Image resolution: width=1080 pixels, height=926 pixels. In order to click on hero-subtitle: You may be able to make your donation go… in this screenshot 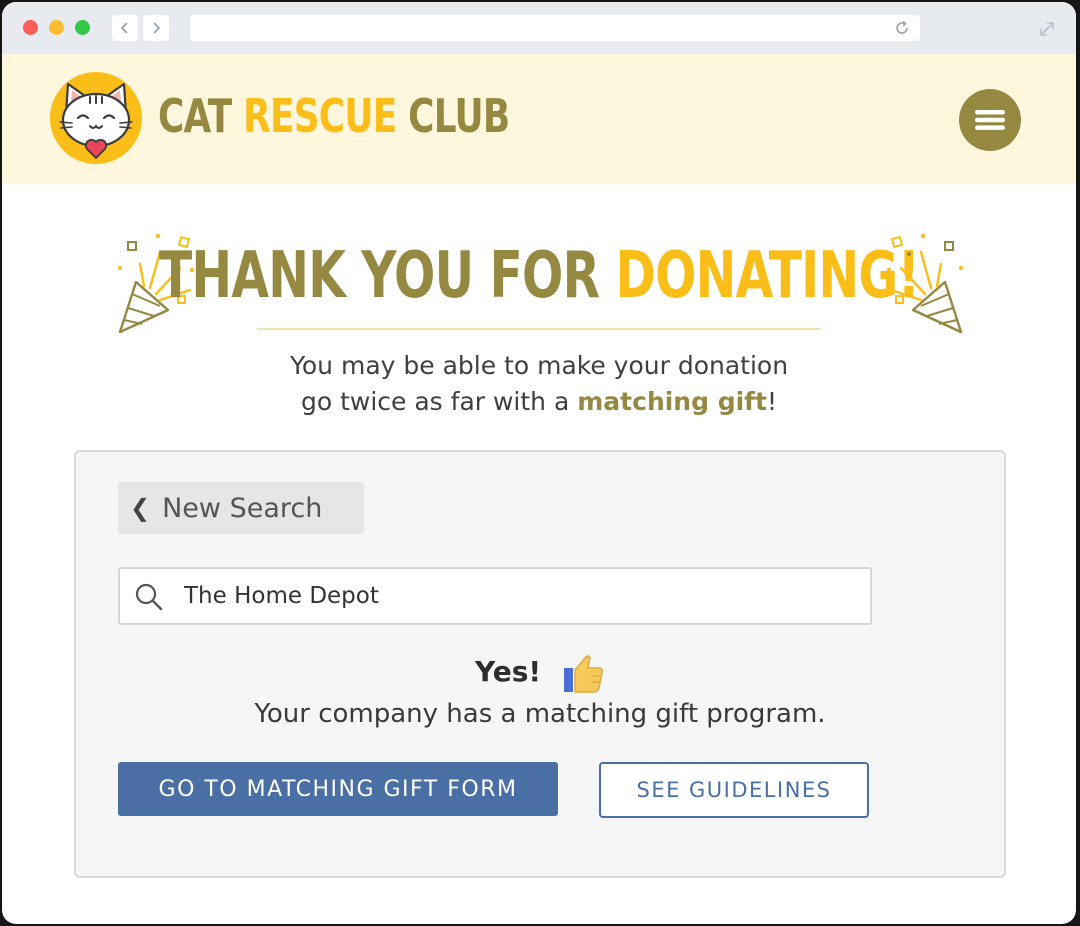, I will do `click(539, 384)`.